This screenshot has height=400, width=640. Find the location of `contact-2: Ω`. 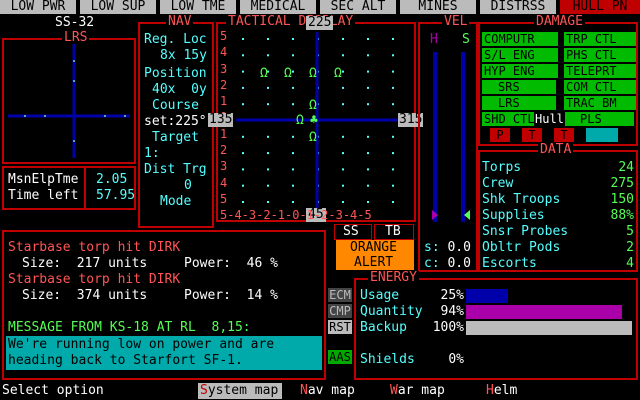

contact-2: Ω is located at coordinates (288, 73).